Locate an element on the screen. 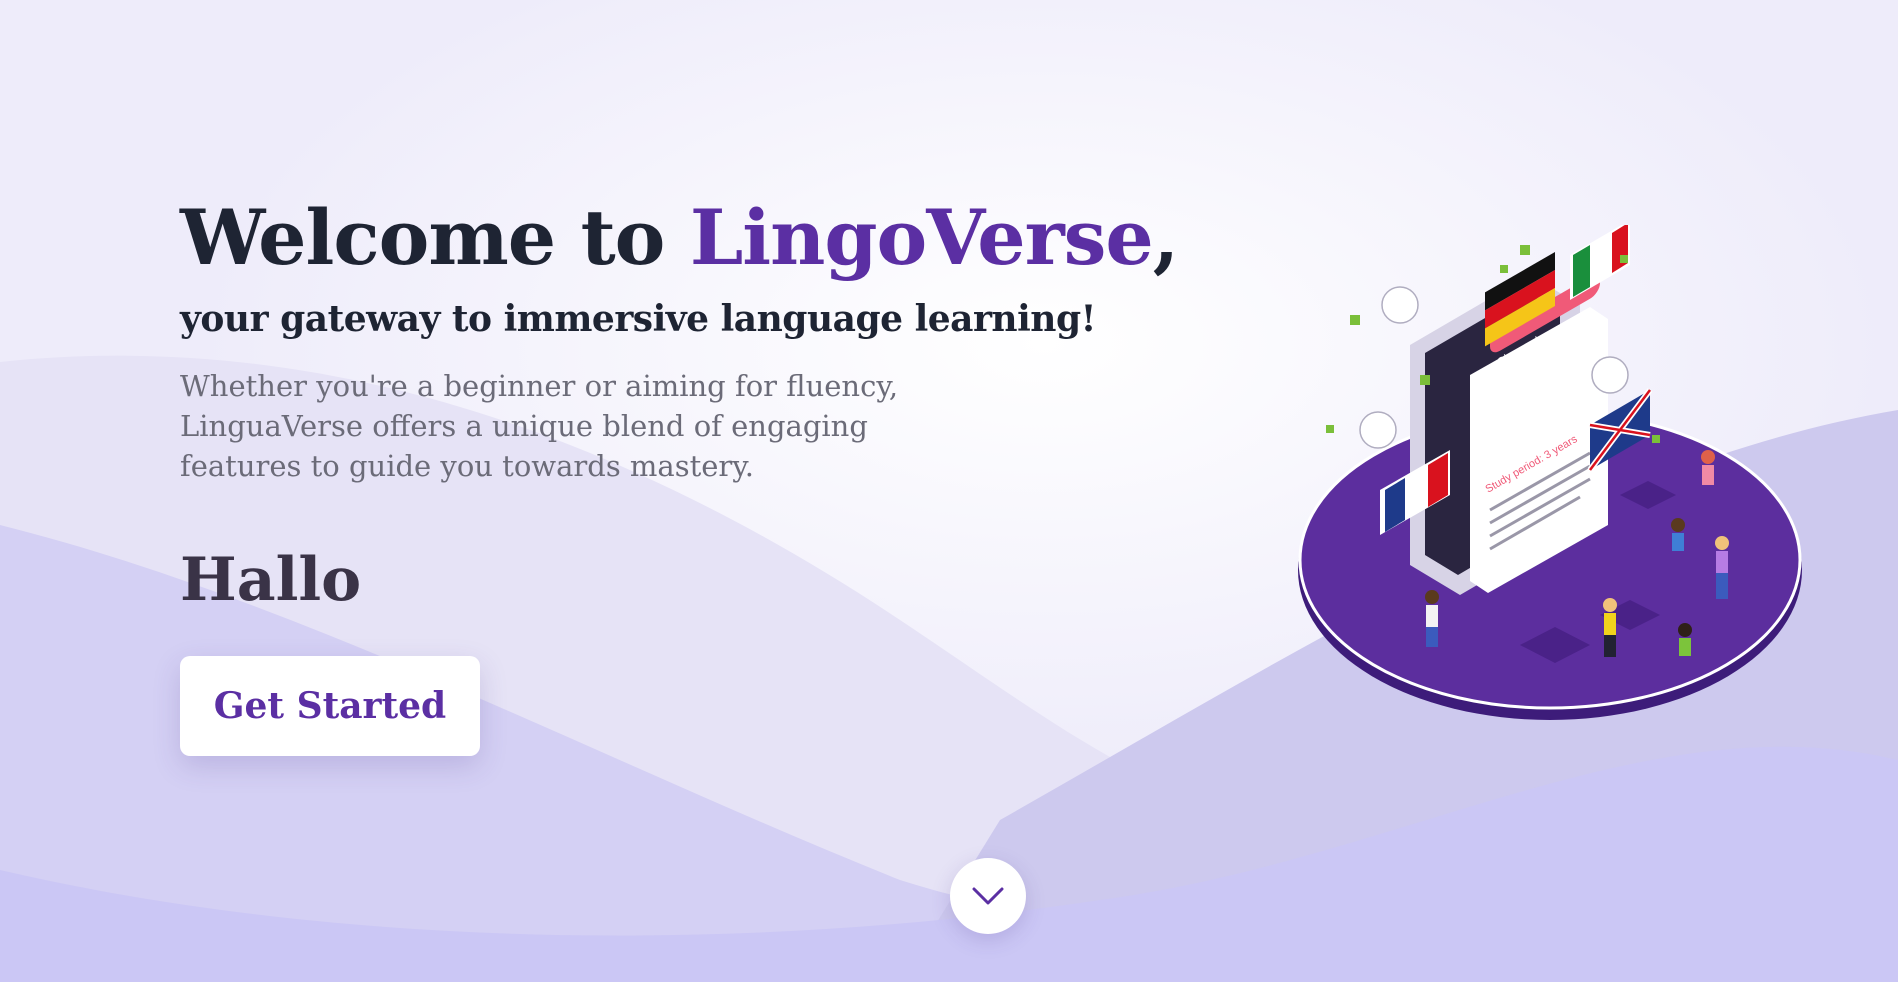 The width and height of the screenshot is (1898, 982). hero-title: Welcome to LingoVerse, is located at coordinates (679, 238).